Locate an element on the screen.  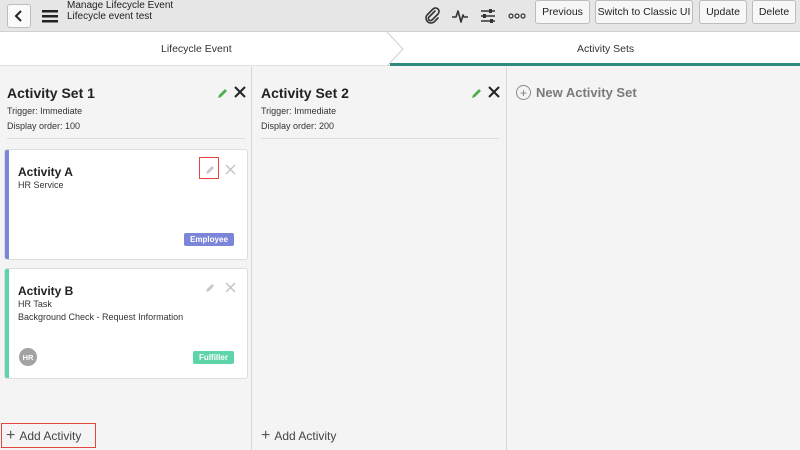
add-circle-icon: + is located at coordinates (523, 92).